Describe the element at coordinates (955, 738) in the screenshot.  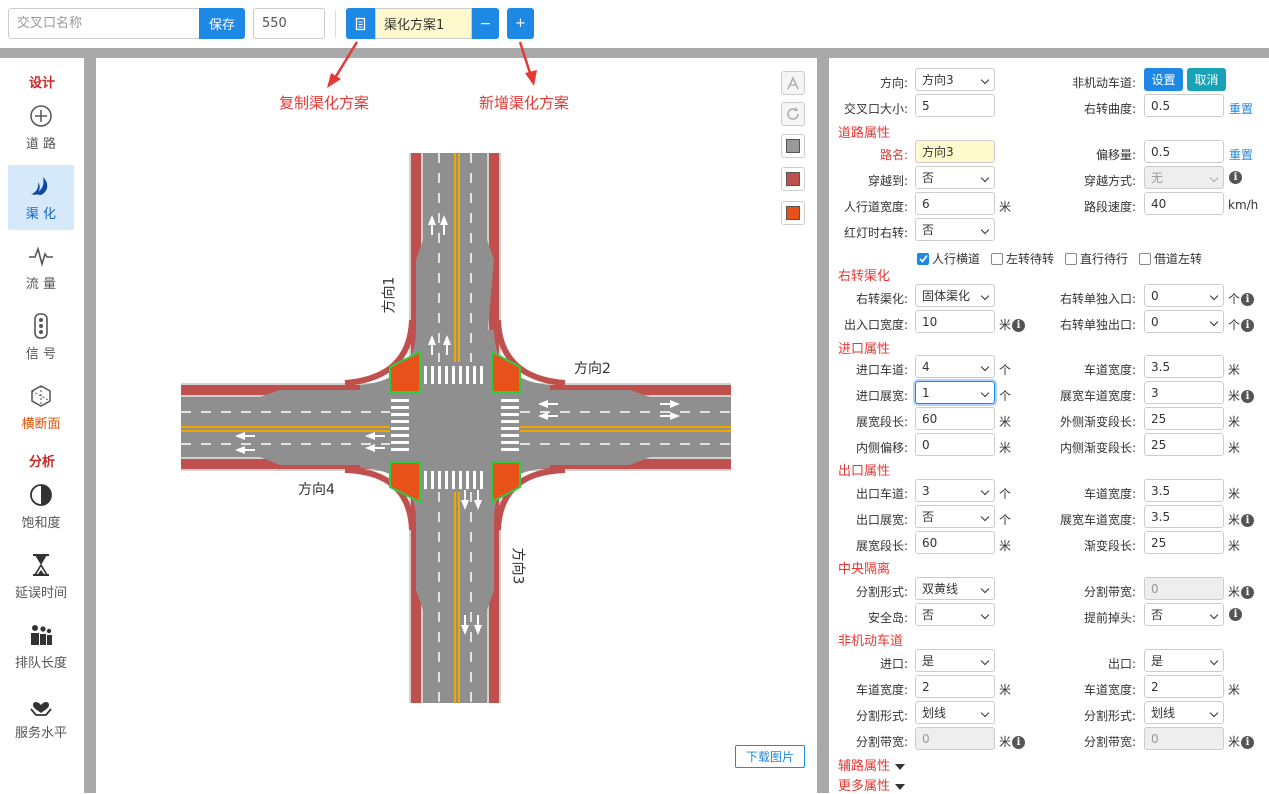
I see `nonmotor-entry-band-input: 0` at that location.